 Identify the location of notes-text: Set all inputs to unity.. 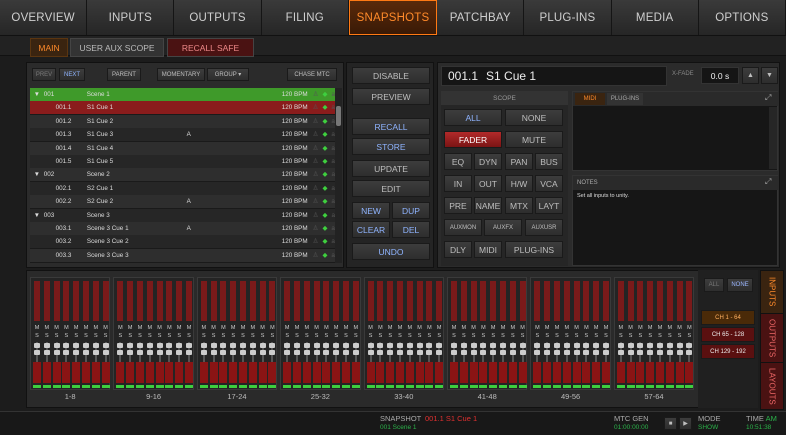
(672, 196).